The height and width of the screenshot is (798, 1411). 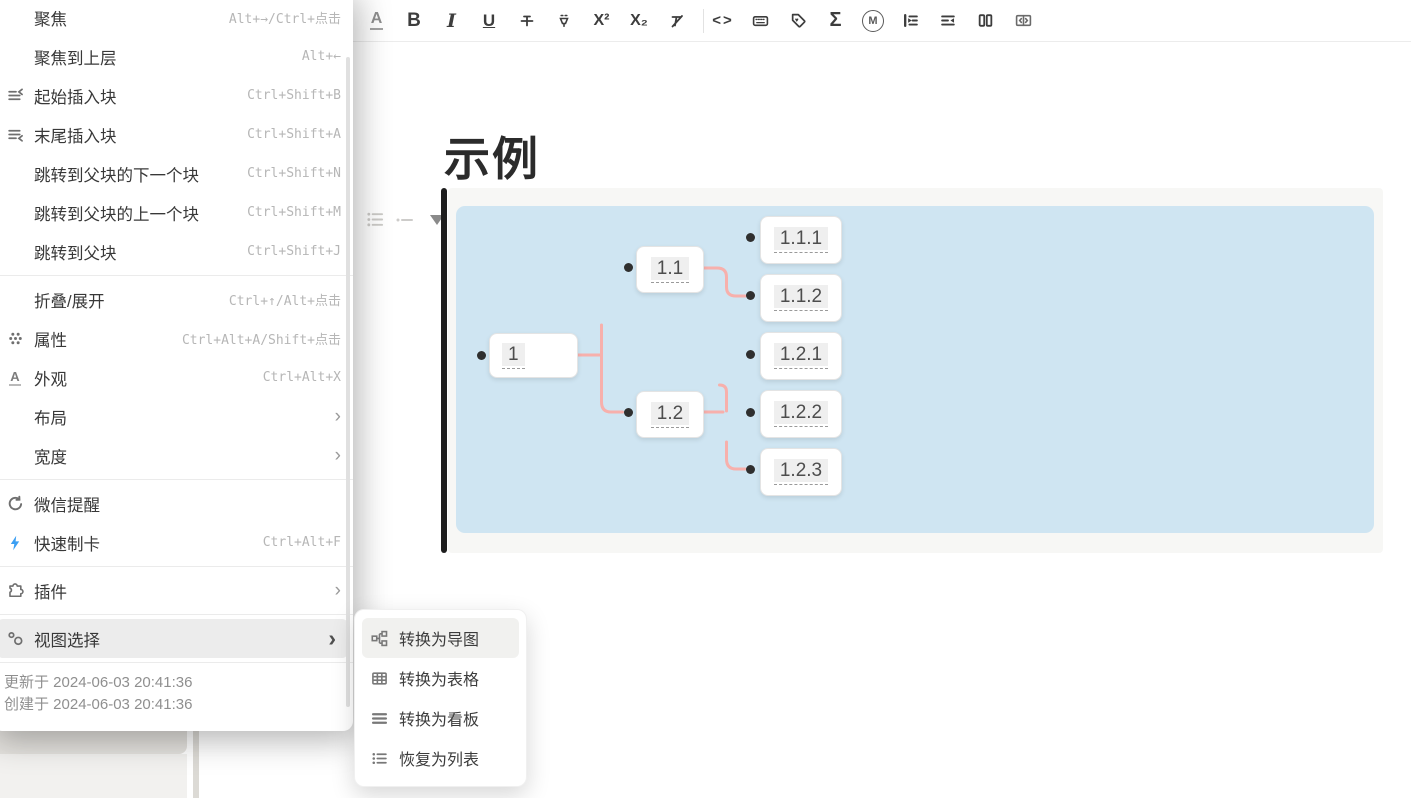 I want to click on memo-button: M, so click(x=873, y=21).